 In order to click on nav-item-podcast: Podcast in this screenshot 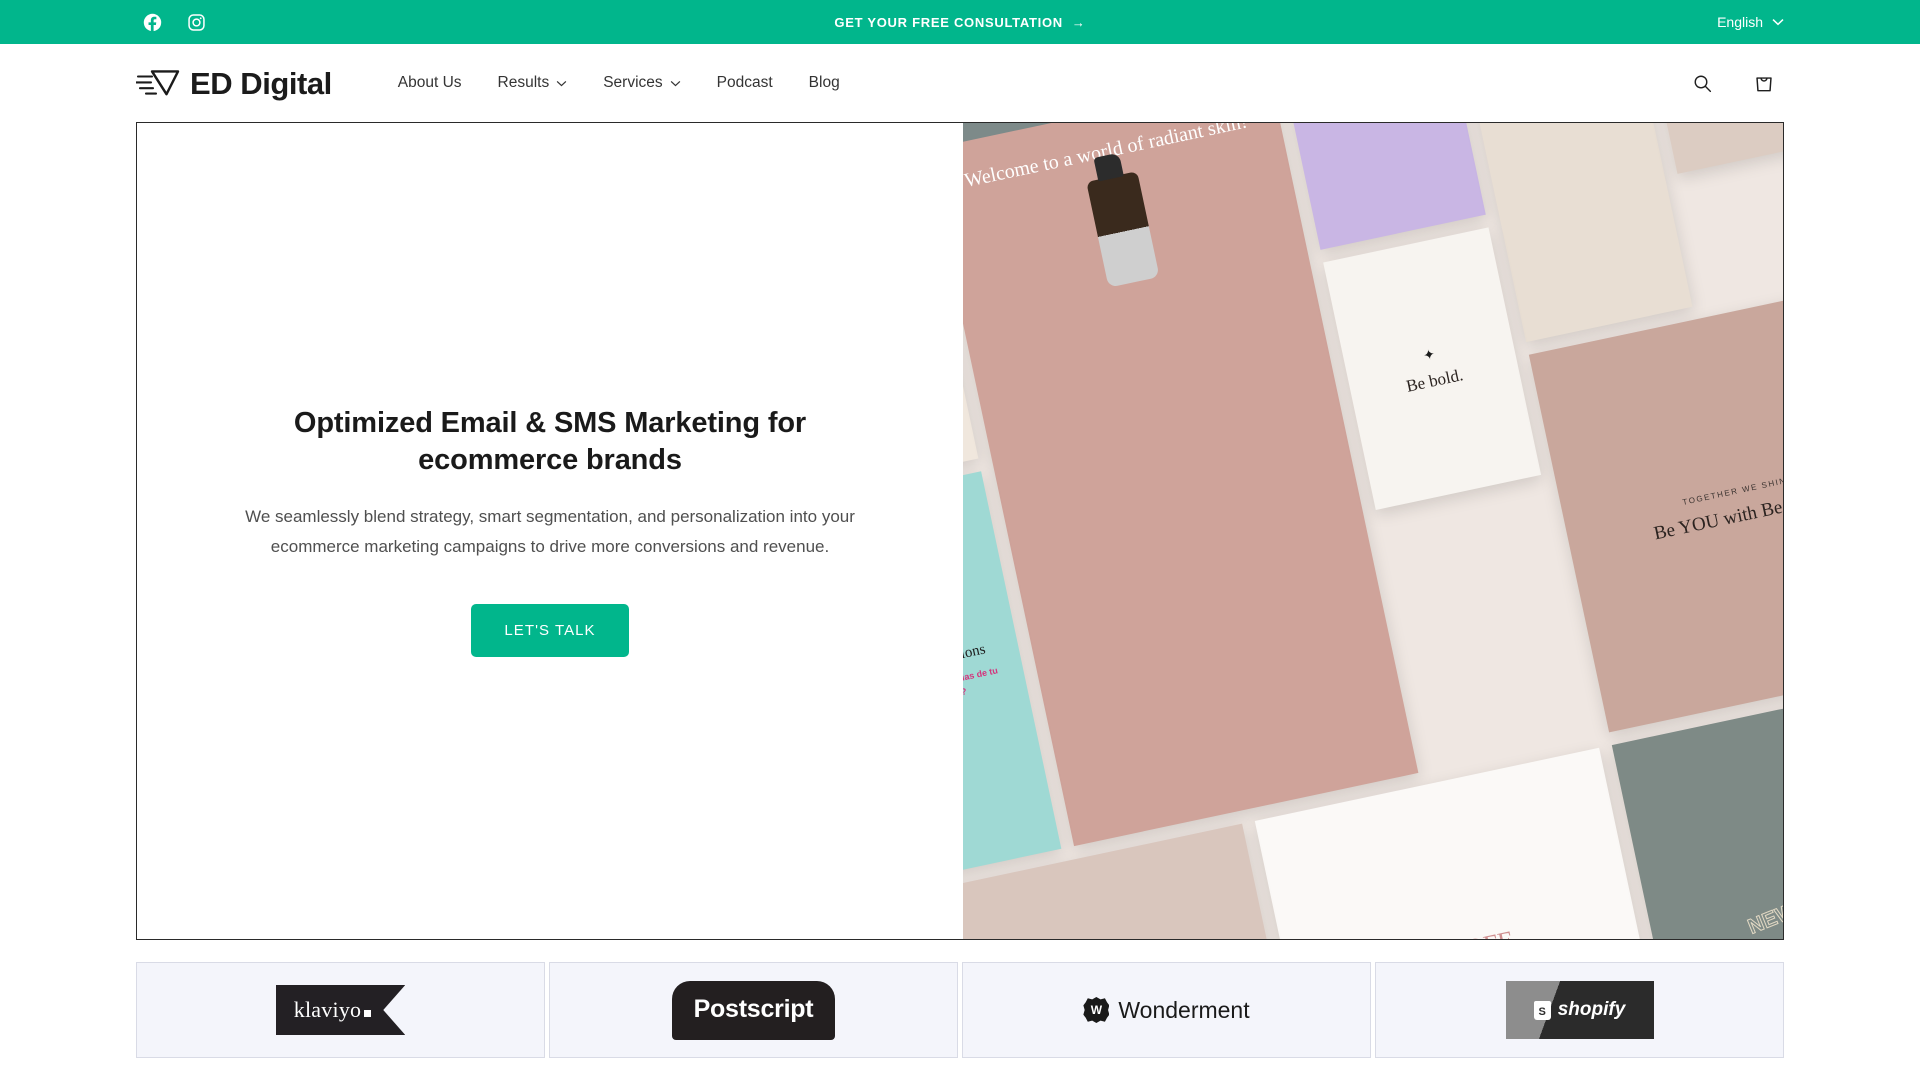, I will do `click(745, 83)`.